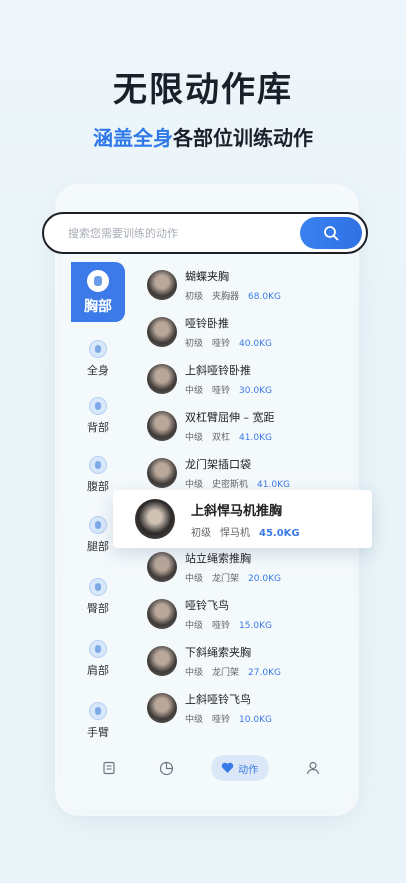 The image size is (406, 883). I want to click on glutes-icon, so click(98, 587).